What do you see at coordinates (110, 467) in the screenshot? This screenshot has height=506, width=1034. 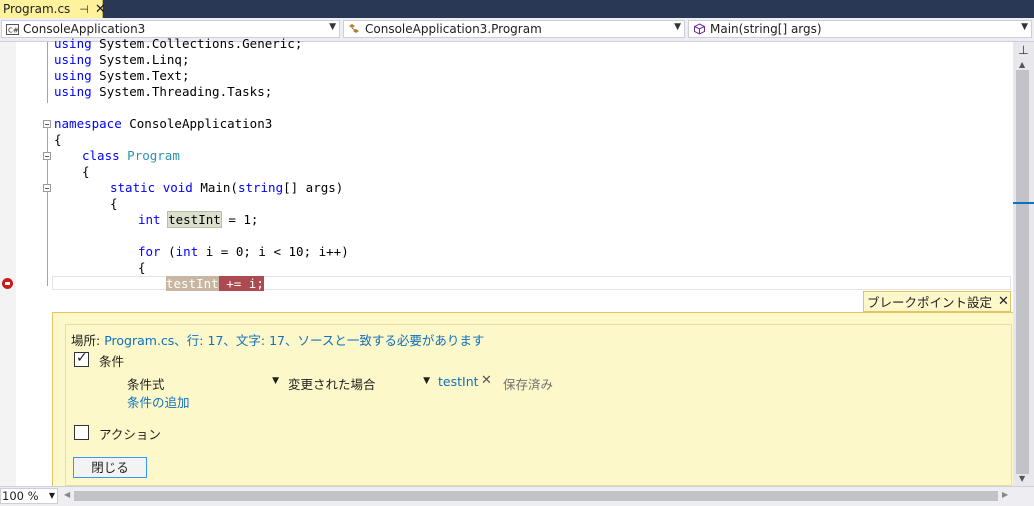 I see `close-button: 閉じる` at bounding box center [110, 467].